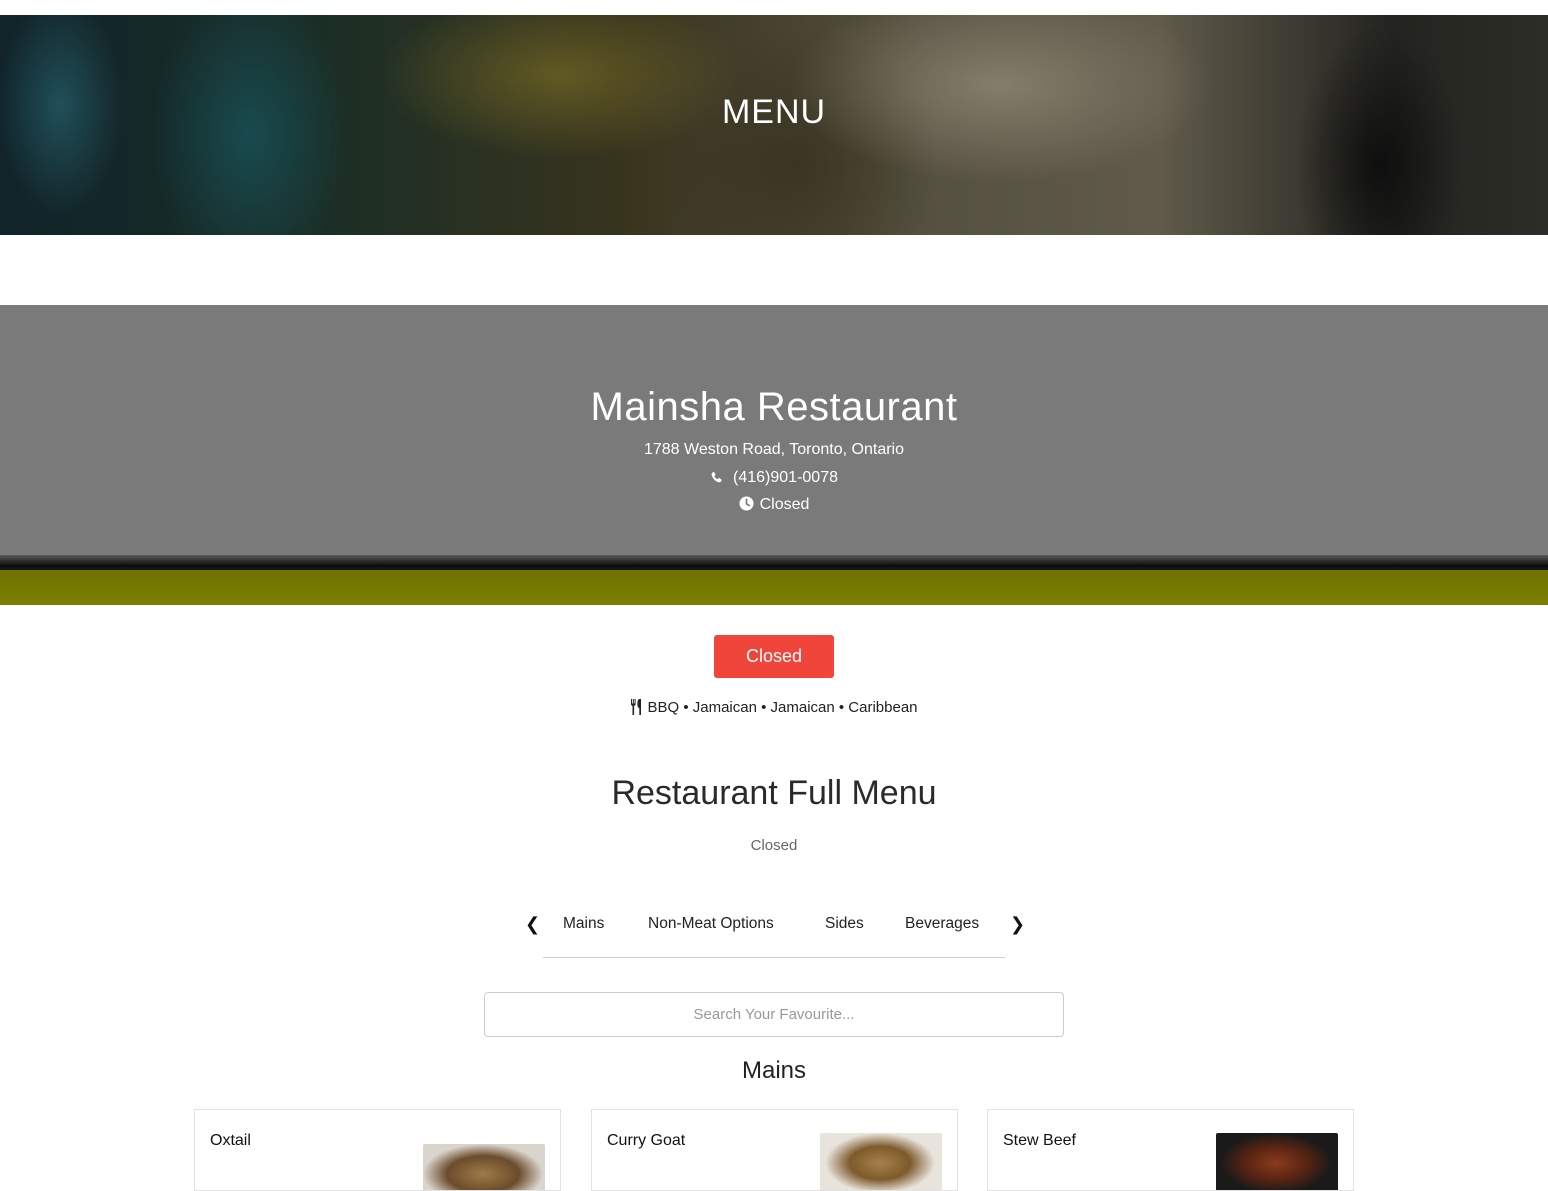 The width and height of the screenshot is (1548, 1191). What do you see at coordinates (774, 112) in the screenshot?
I see `page-title: MENU` at bounding box center [774, 112].